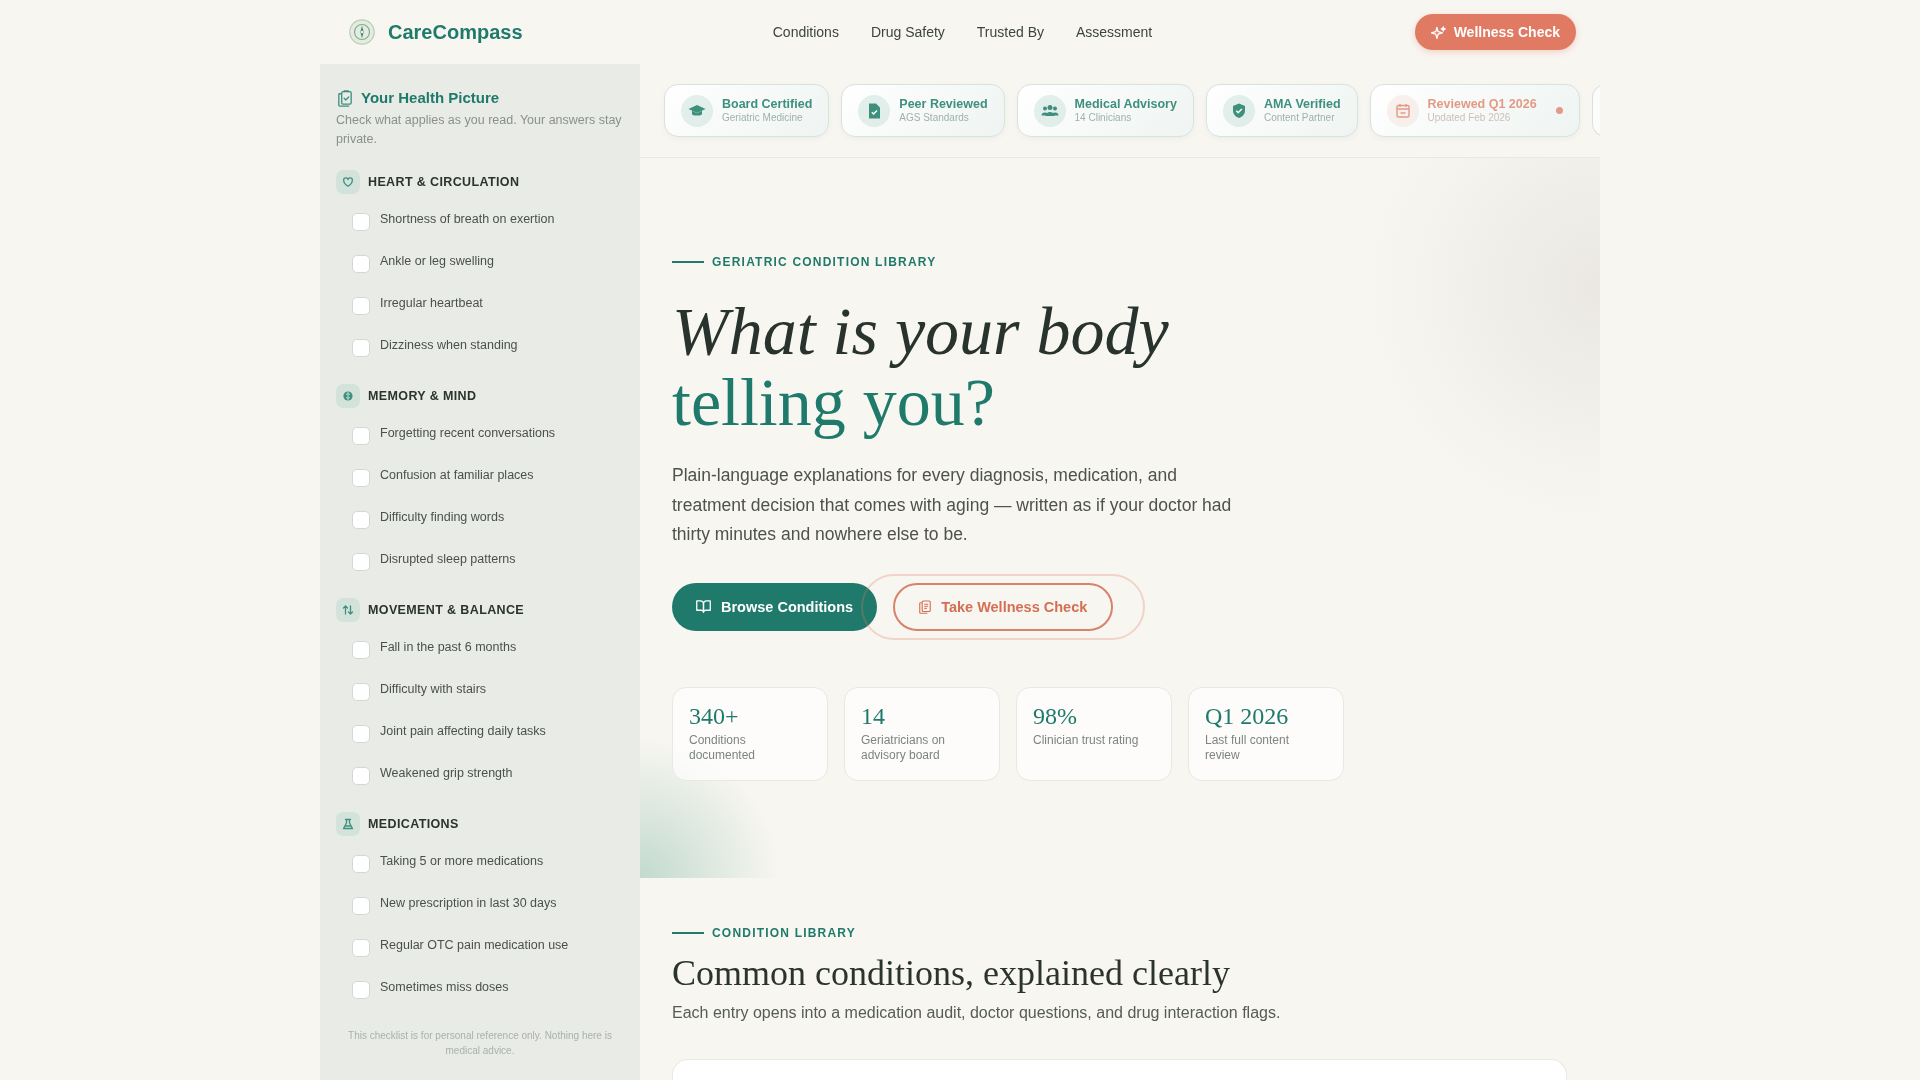 Image resolution: width=1920 pixels, height=1080 pixels. What do you see at coordinates (446, 773) in the screenshot?
I see `checklist-item-label: Weakened grip strength` at bounding box center [446, 773].